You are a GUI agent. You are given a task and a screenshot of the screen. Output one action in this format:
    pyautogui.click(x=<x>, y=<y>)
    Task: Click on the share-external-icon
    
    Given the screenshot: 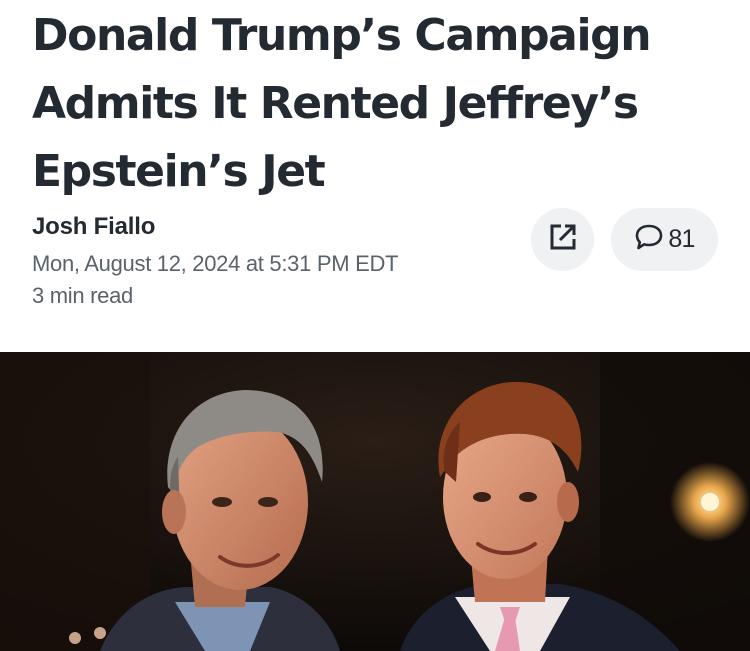 What is the action you would take?
    pyautogui.click(x=563, y=239)
    